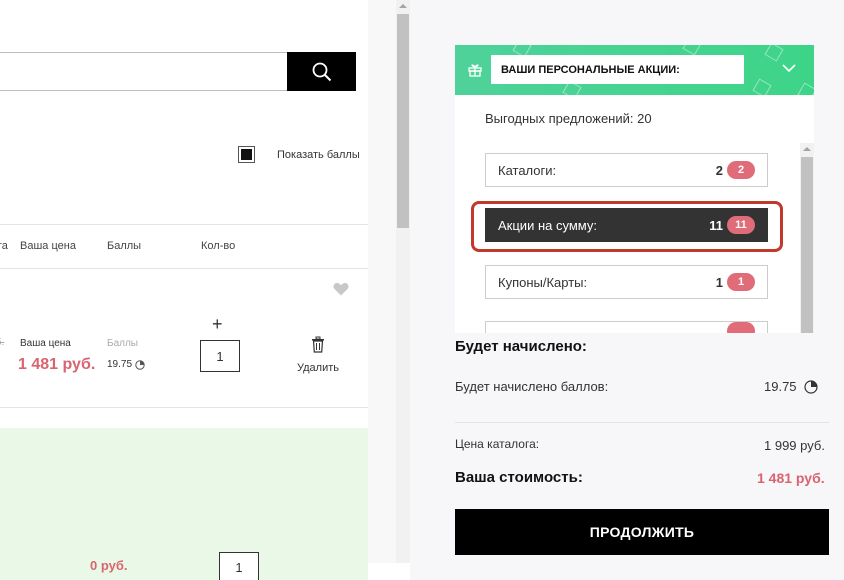  Describe the element at coordinates (497, 444) in the screenshot. I see `catalog-price-label: Цена каталога:` at that location.